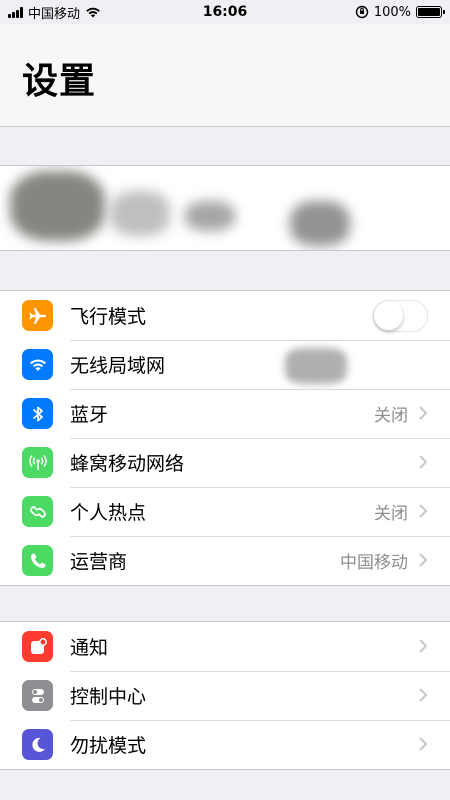 Image resolution: width=450 pixels, height=800 pixels. What do you see at coordinates (118, 366) in the screenshot?
I see `wifi-label: 无线局域网` at bounding box center [118, 366].